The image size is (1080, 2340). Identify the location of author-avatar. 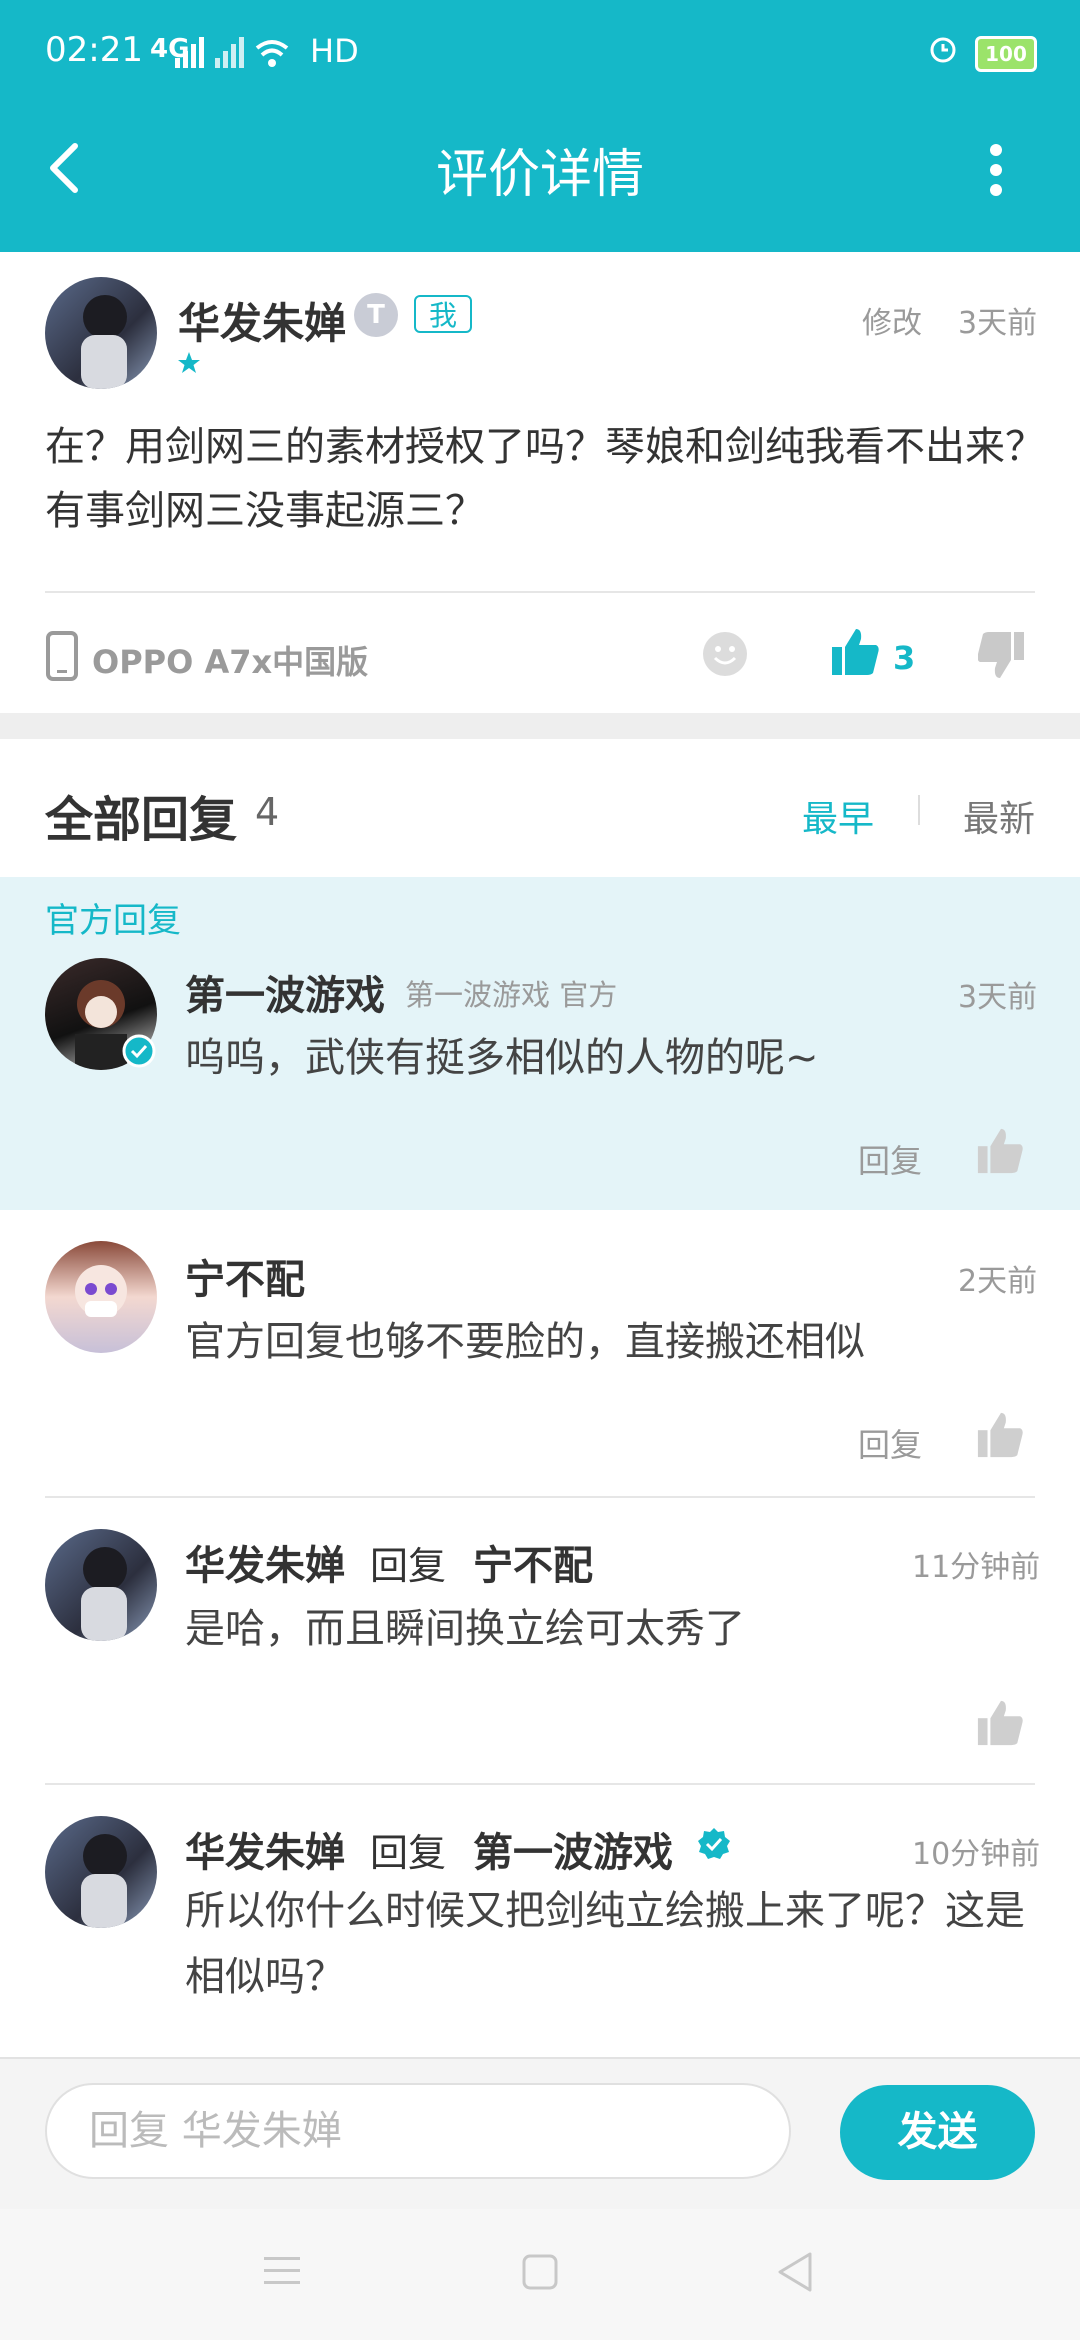
(101, 333).